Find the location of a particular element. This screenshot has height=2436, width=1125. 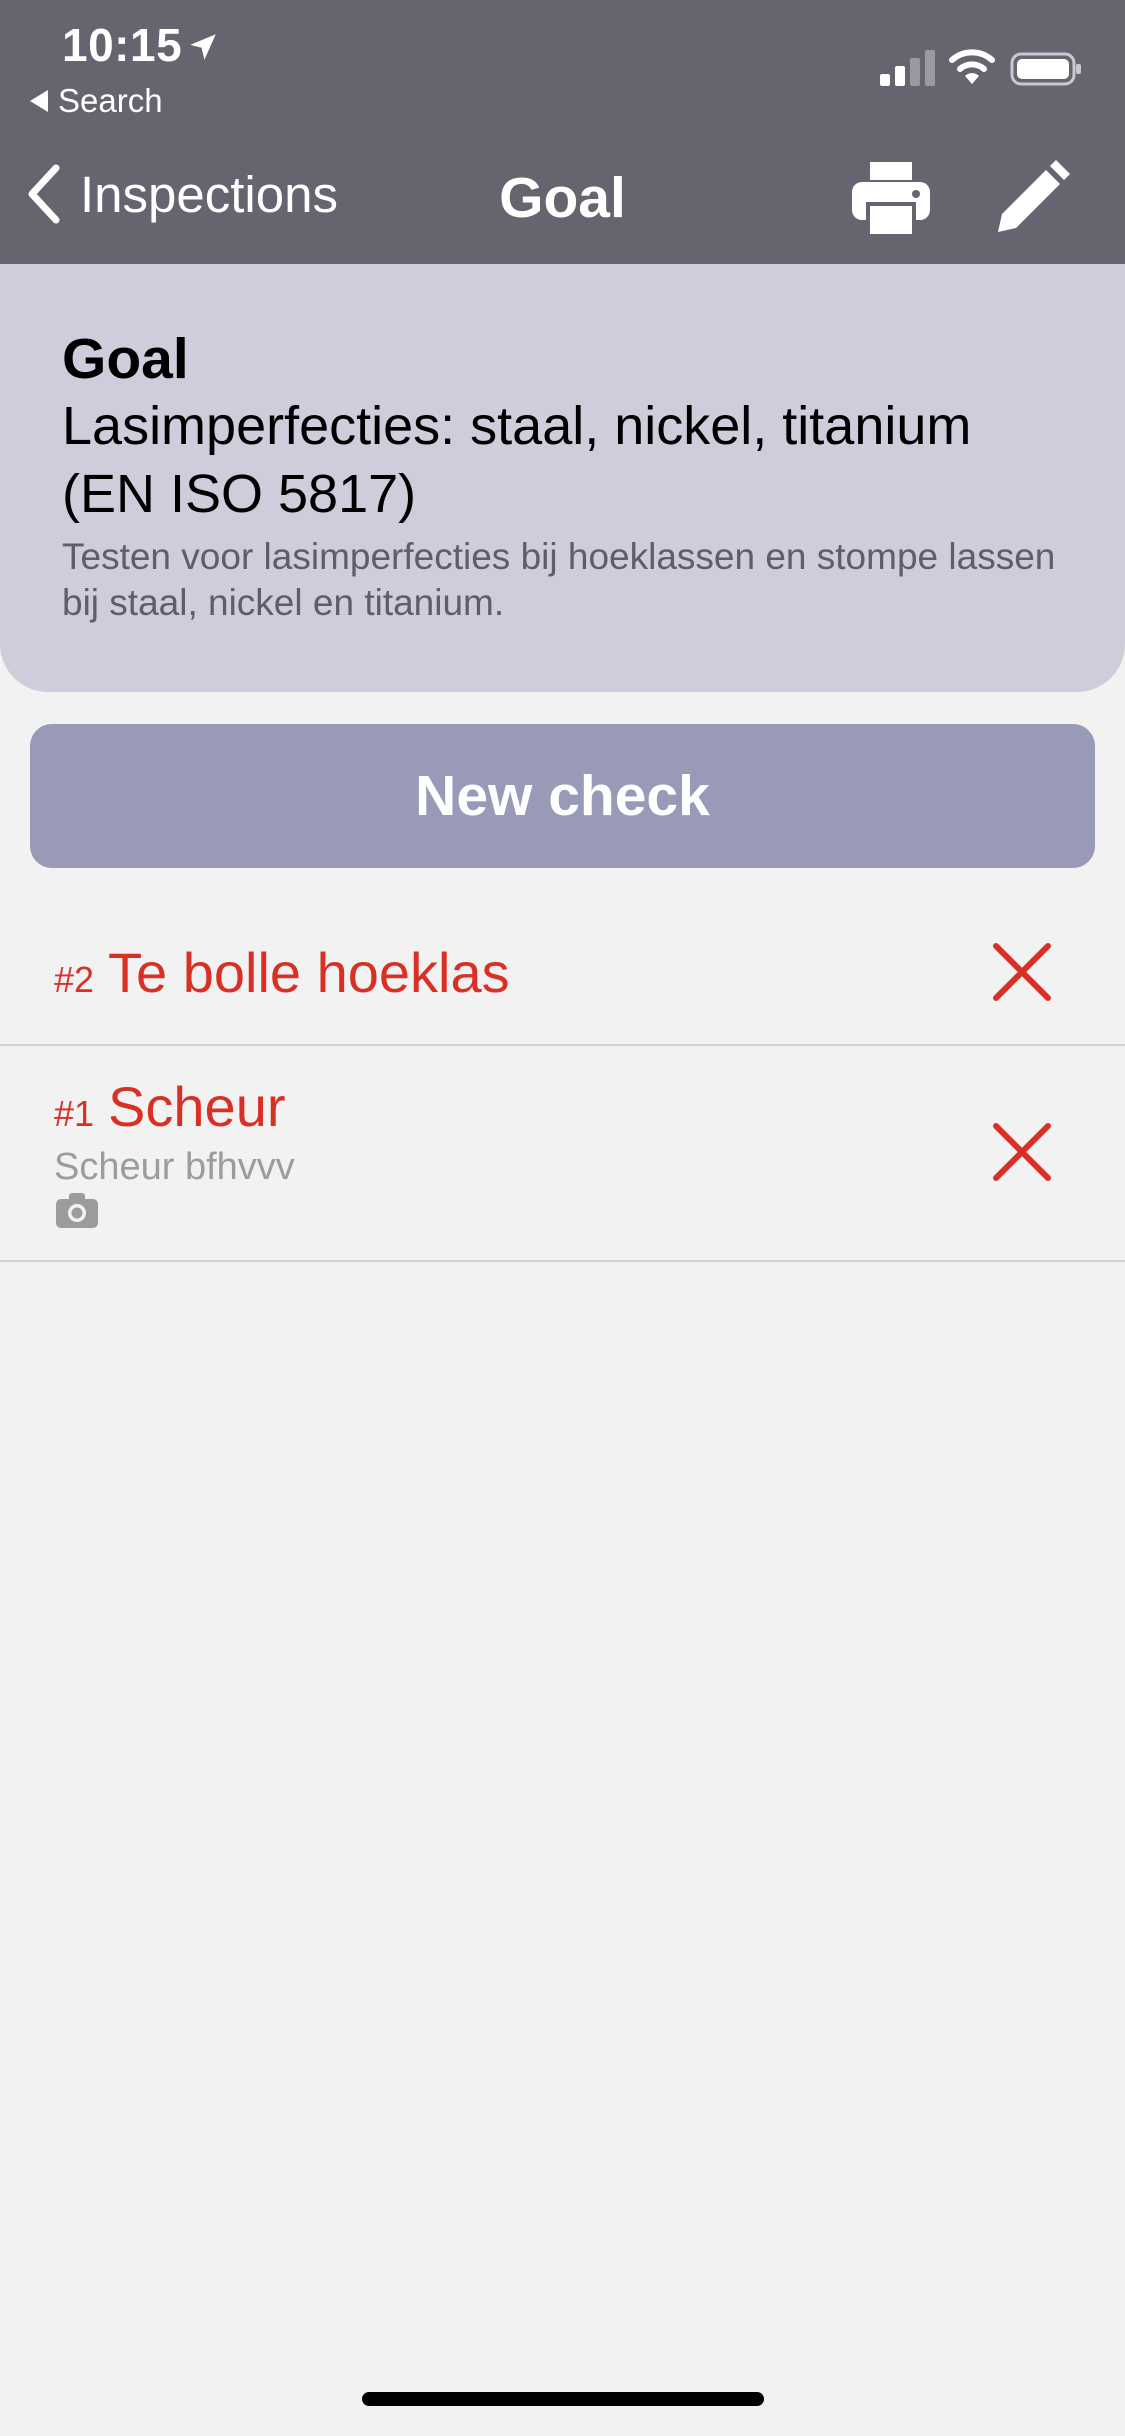

camera-icon is located at coordinates (77, 1210).